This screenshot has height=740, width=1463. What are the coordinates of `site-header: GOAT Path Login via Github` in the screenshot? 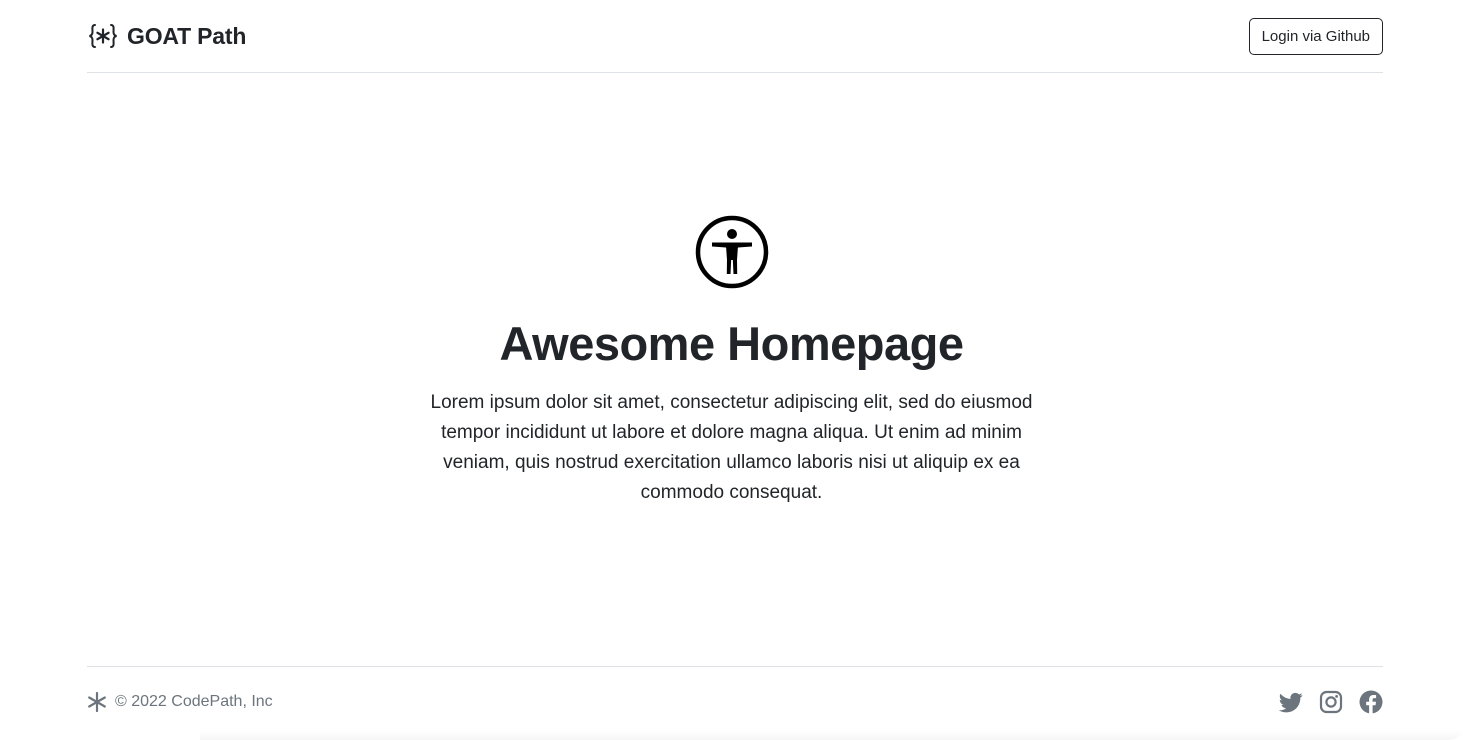 It's located at (735, 36).